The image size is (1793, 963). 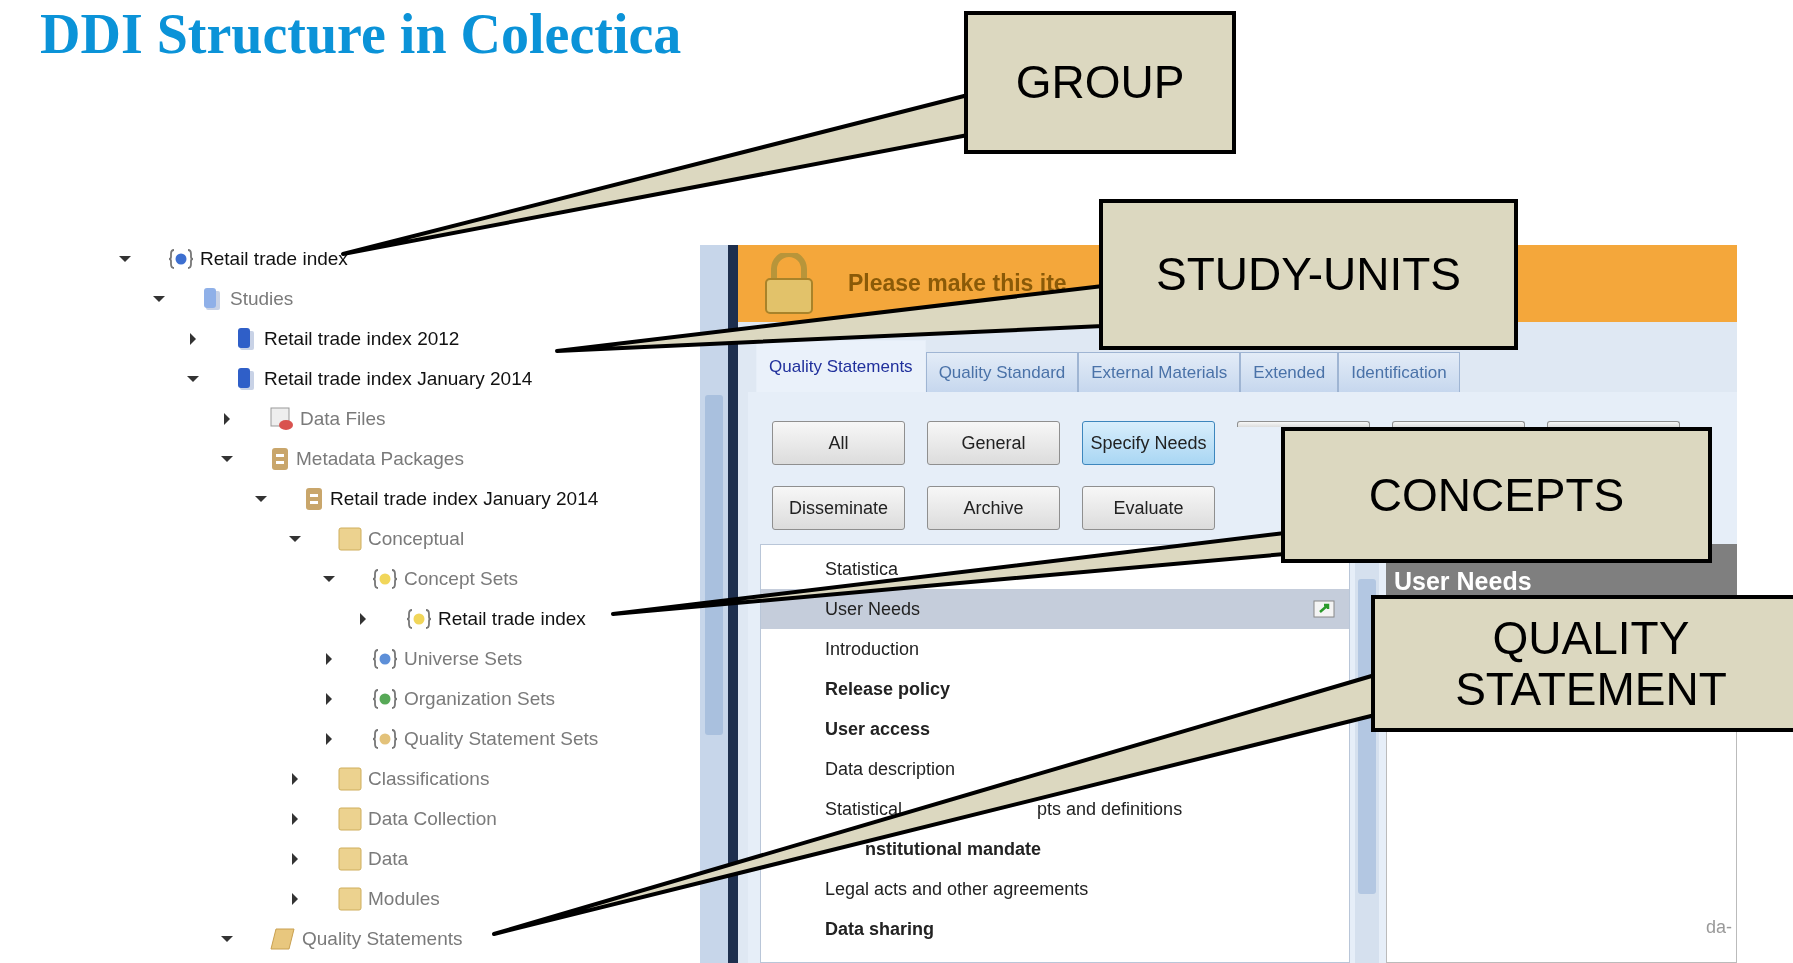 What do you see at coordinates (1055, 769) in the screenshot?
I see `list-row: Data description` at bounding box center [1055, 769].